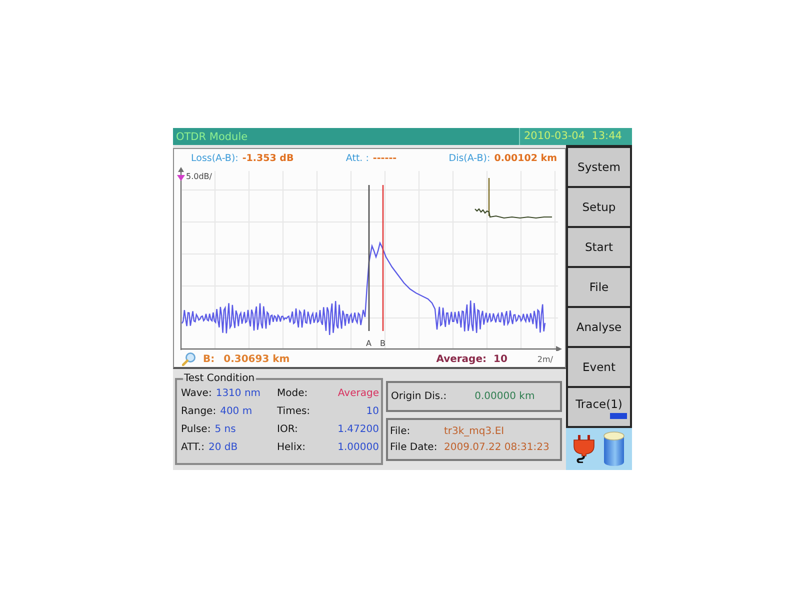 This screenshot has width=800, height=600. What do you see at coordinates (525, 158) in the screenshot?
I see `readout-value: 0.00102 km` at bounding box center [525, 158].